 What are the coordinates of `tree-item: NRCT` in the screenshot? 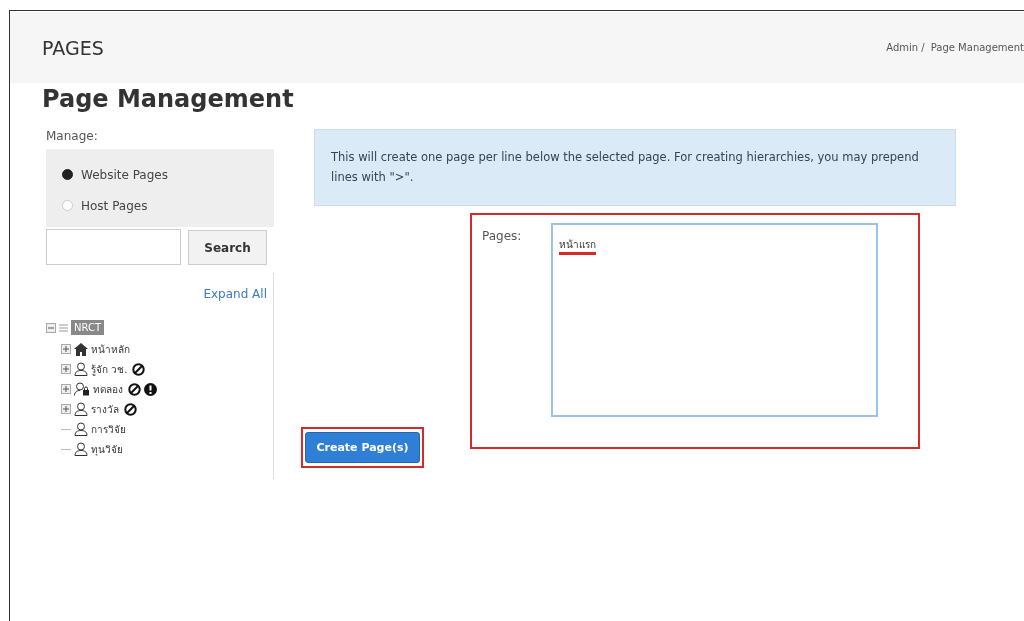 It's located at (88, 327).